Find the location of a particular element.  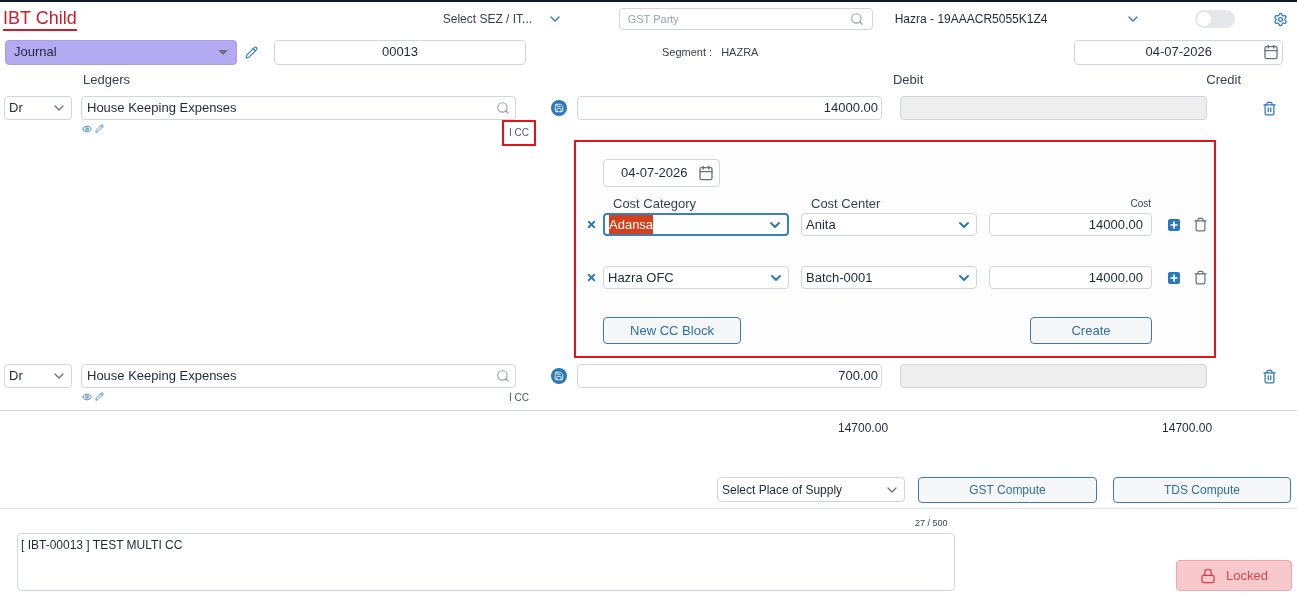

category-select: Hazra OFC is located at coordinates (696, 277).